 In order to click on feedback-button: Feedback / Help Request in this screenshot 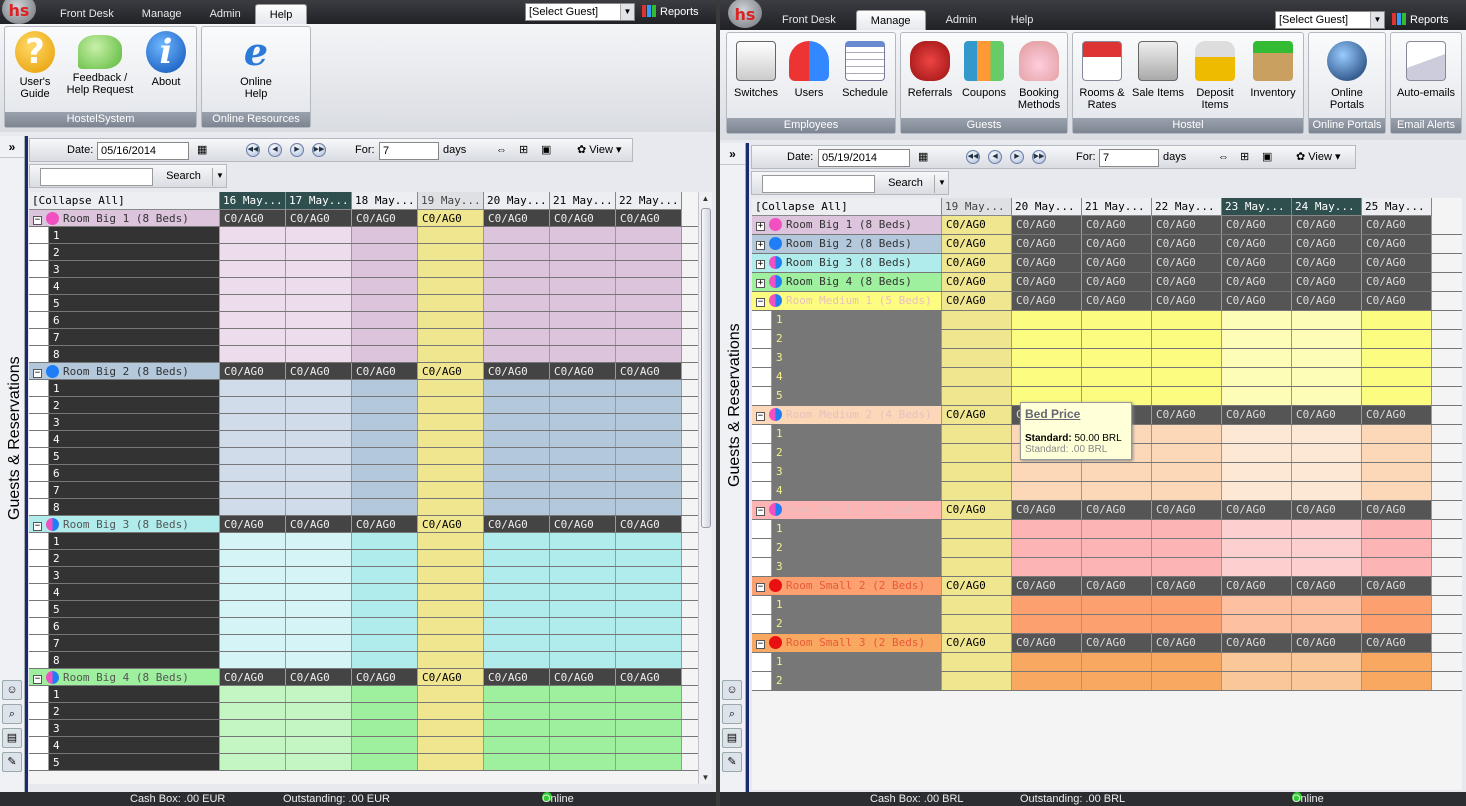, I will do `click(100, 63)`.